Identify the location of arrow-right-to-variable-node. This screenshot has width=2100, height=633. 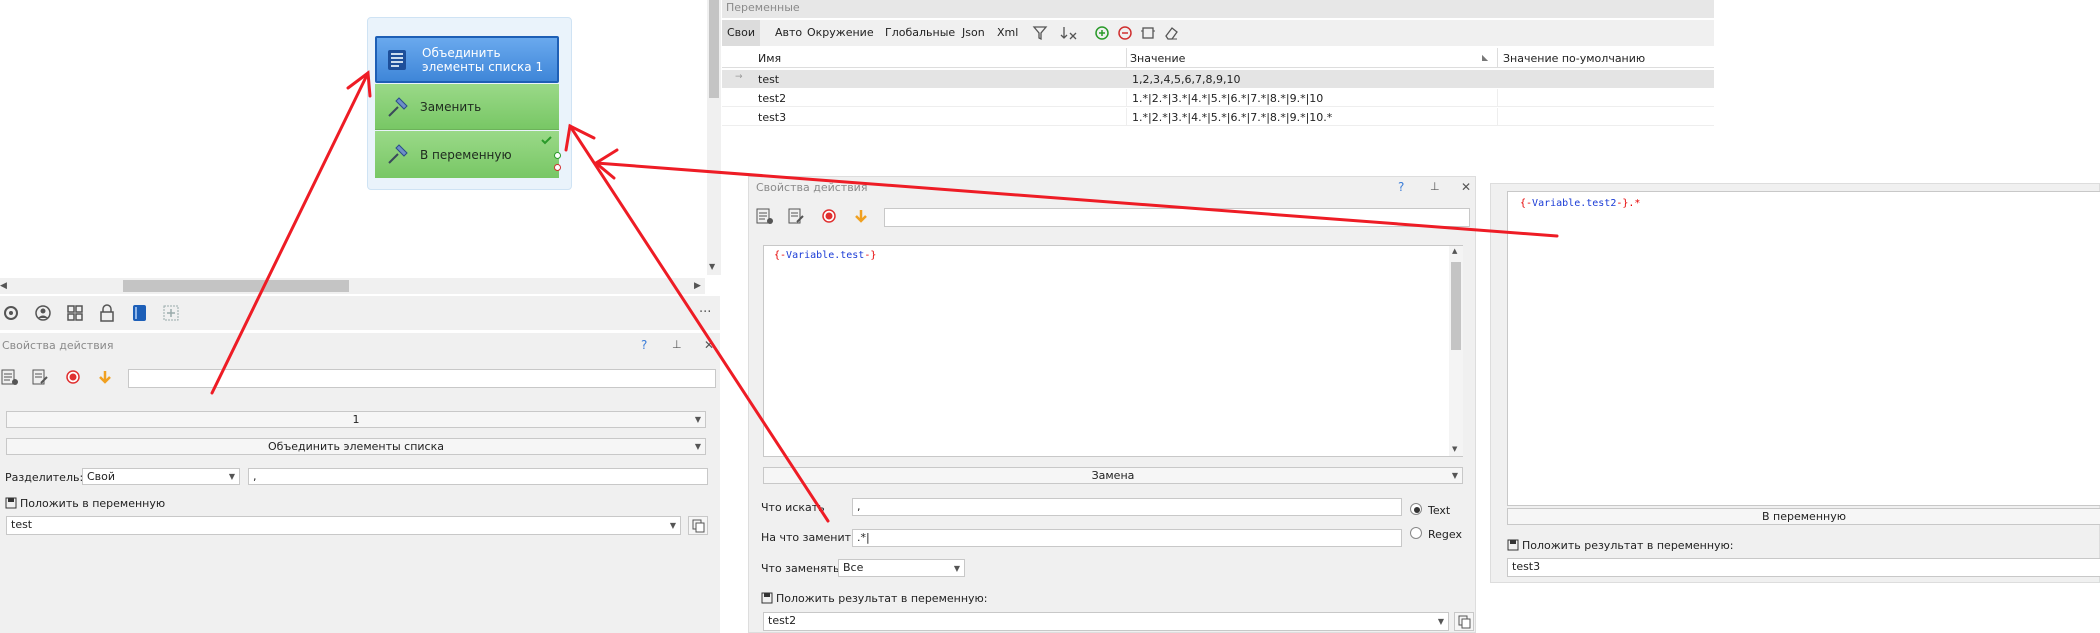
(1076, 199).